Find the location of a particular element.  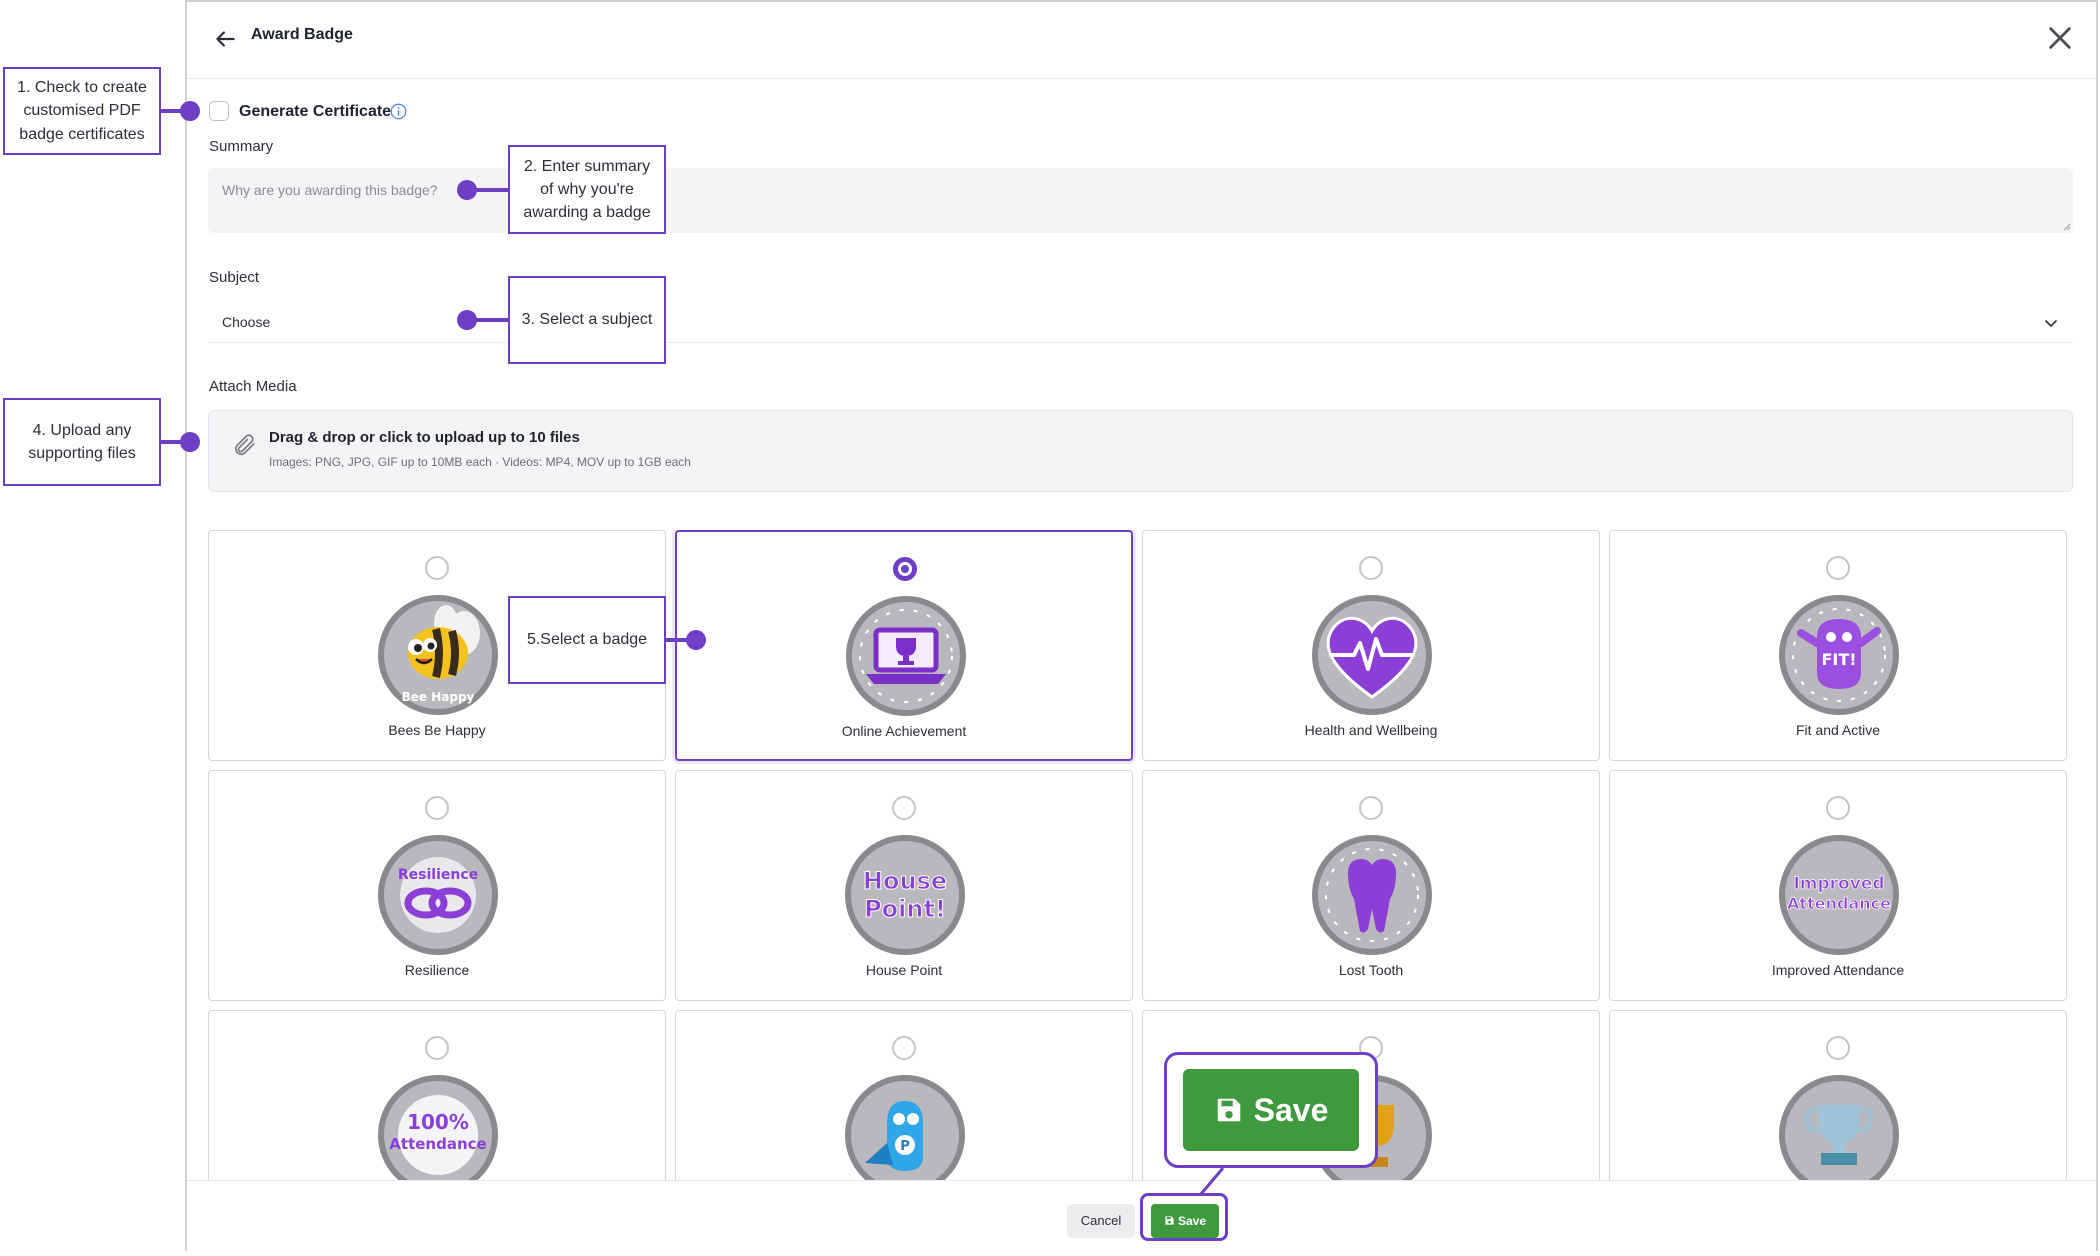

badge-card-lost-tooth: Lost Tooth is located at coordinates (1371, 885).